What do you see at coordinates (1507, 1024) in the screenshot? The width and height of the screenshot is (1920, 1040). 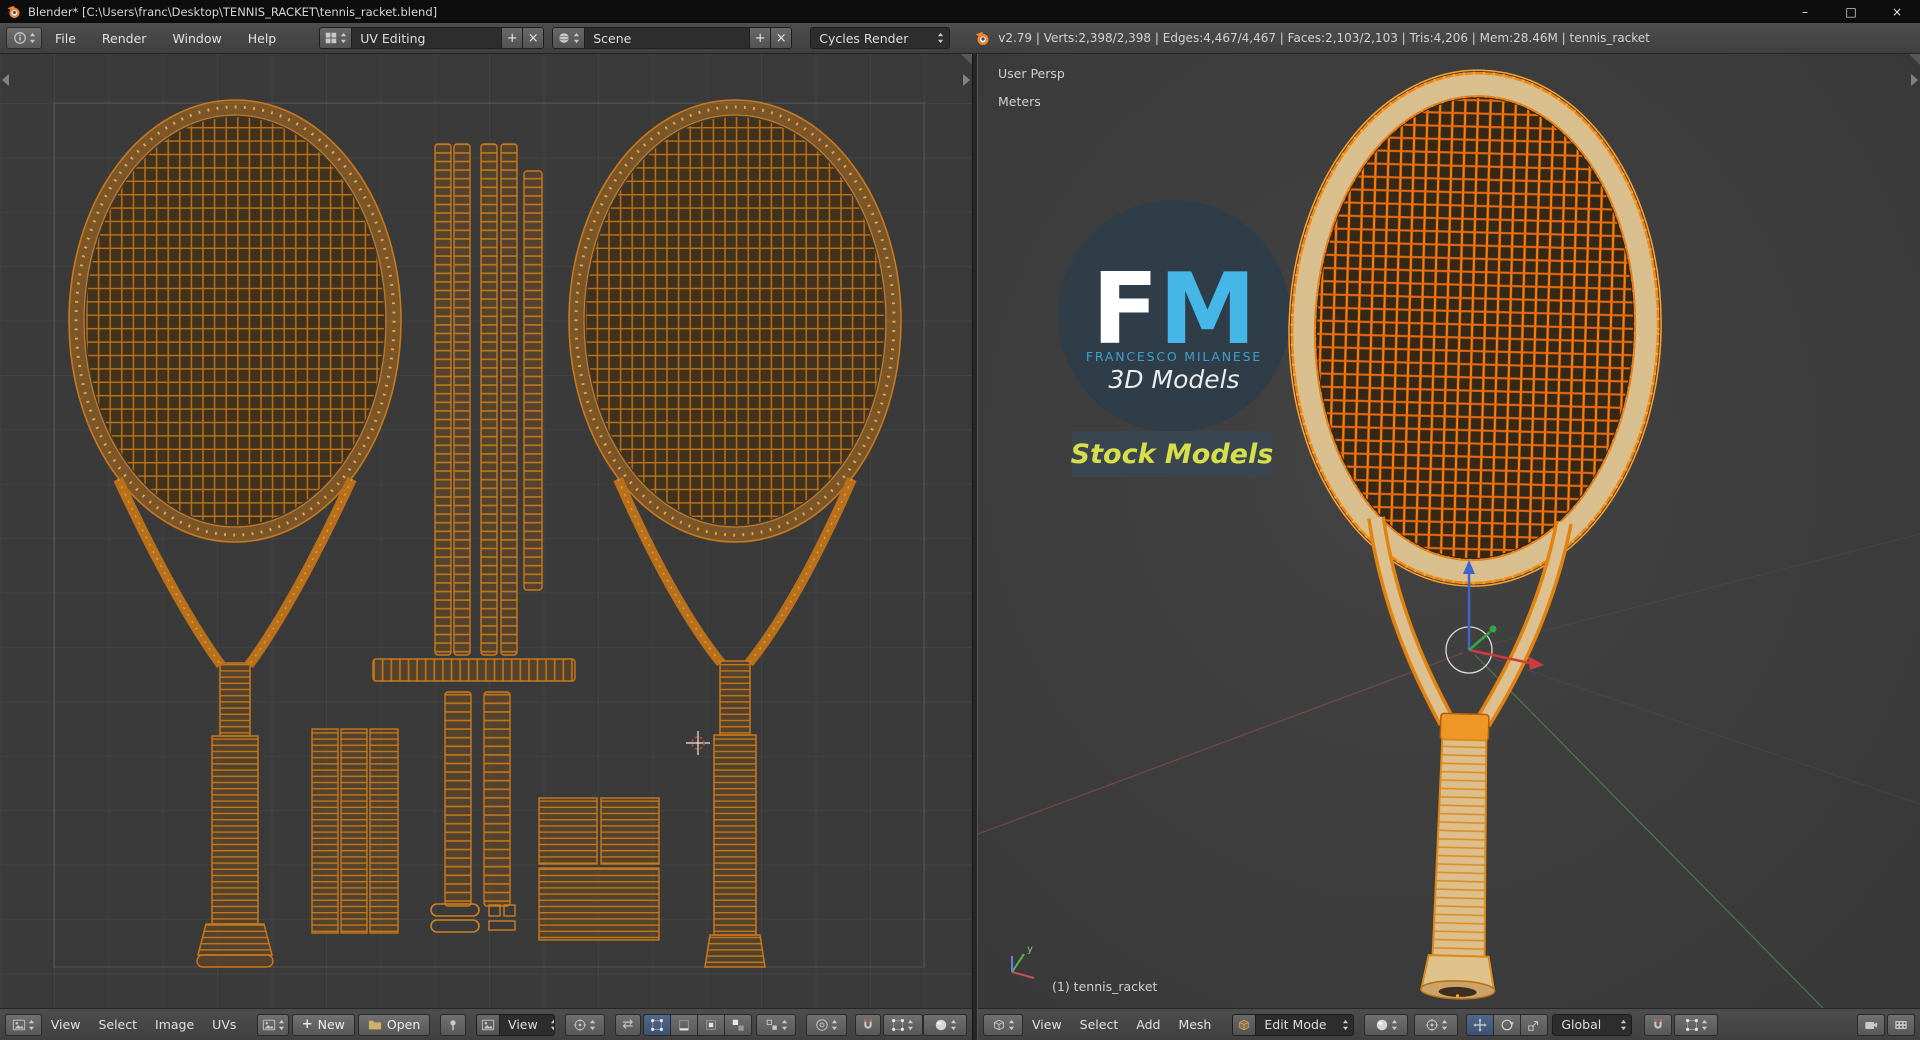 I see `manipulator-rotate-button` at bounding box center [1507, 1024].